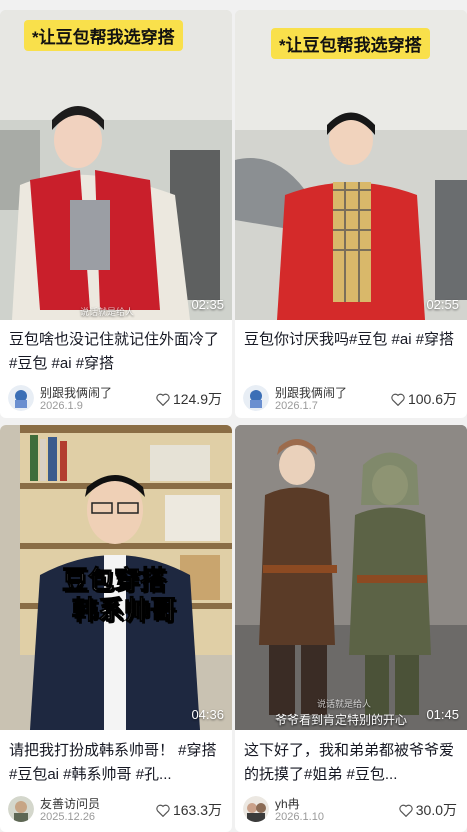  I want to click on publish-date: 2026.1.7, so click(296, 406).